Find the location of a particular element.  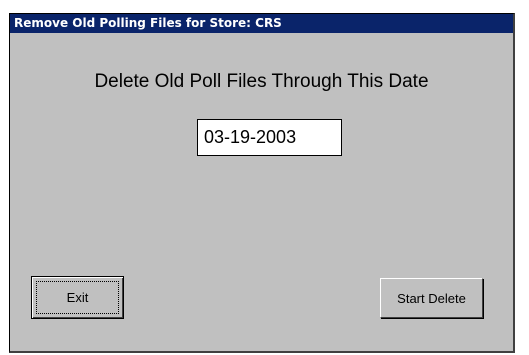

window-title: Remove Old Polling Files for Store: CRS is located at coordinates (148, 23).